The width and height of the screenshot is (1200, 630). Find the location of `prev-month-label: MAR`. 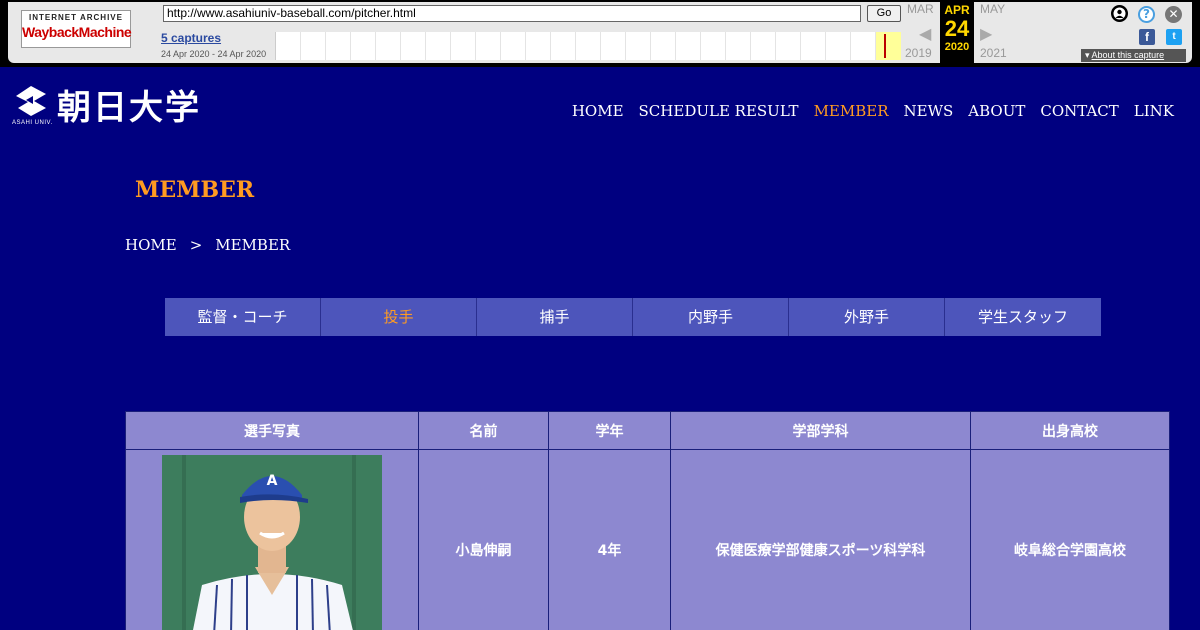

prev-month-label: MAR is located at coordinates (920, 9).